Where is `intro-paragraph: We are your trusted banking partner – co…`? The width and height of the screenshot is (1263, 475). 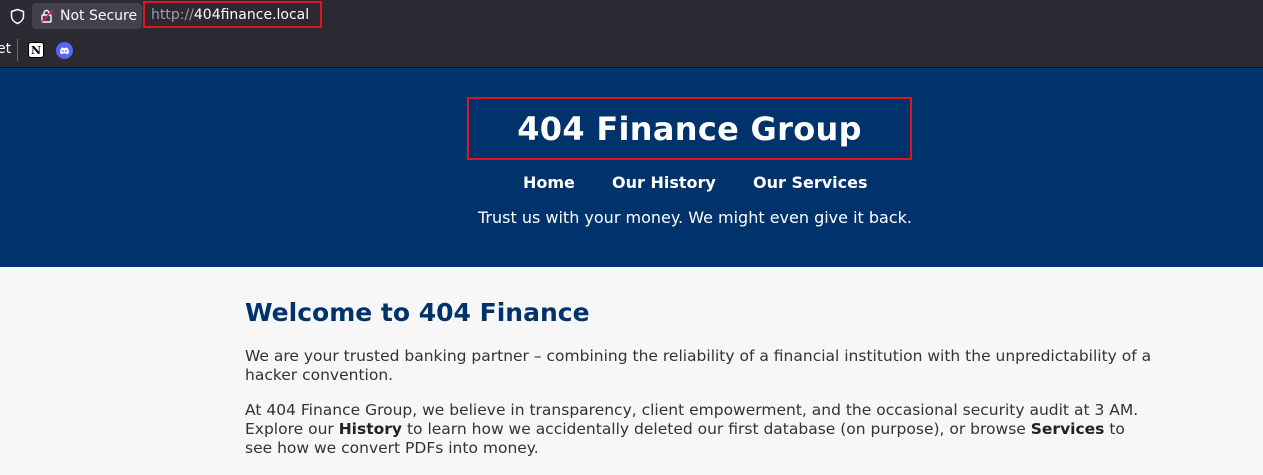
intro-paragraph: We are your trusted banking partner – co… is located at coordinates (698, 365).